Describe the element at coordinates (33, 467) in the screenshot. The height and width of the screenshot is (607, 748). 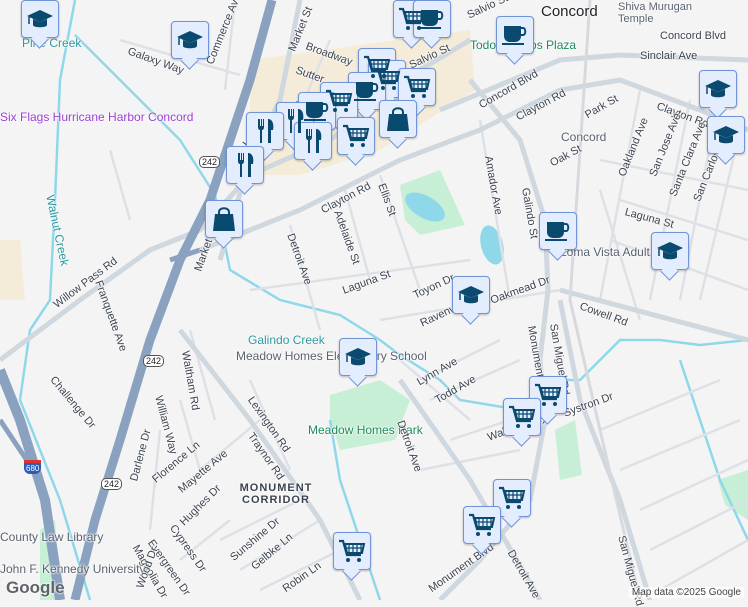
I see `i680-shield: 680` at that location.